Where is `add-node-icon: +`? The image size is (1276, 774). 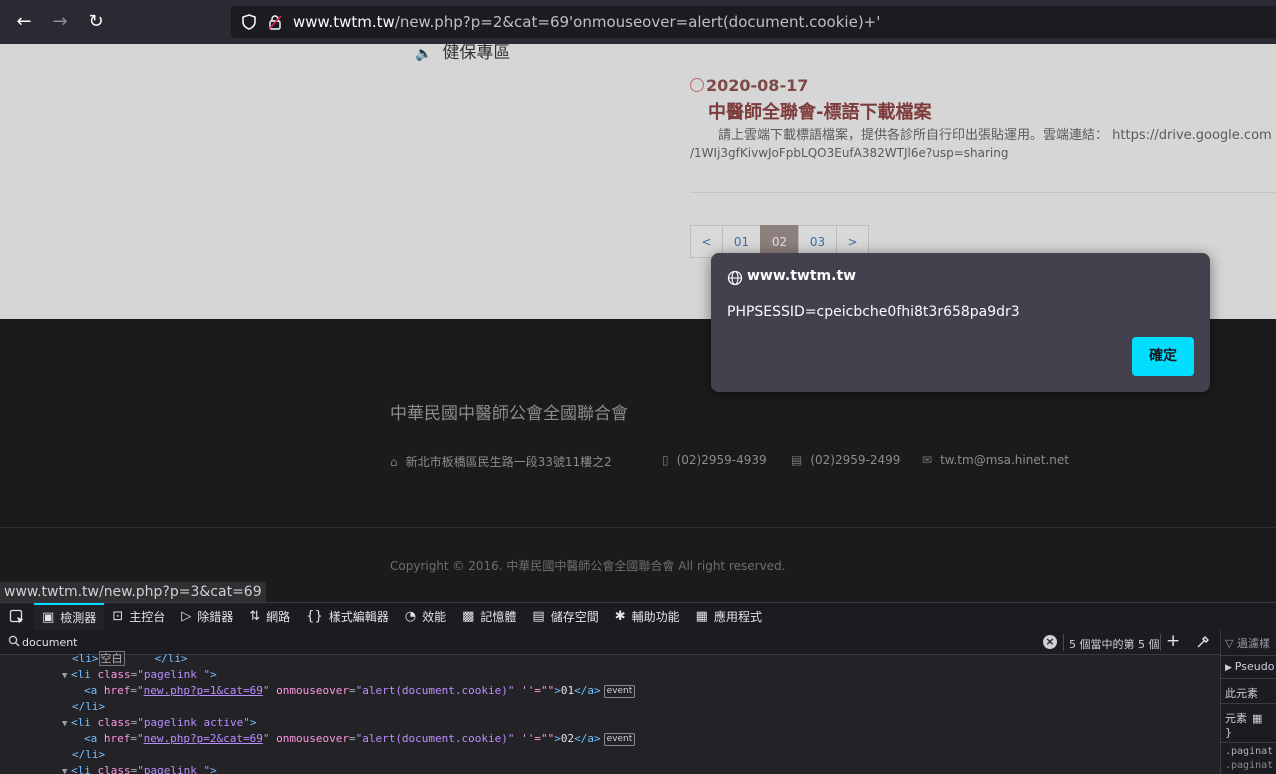 add-node-icon: + is located at coordinates (1173, 641).